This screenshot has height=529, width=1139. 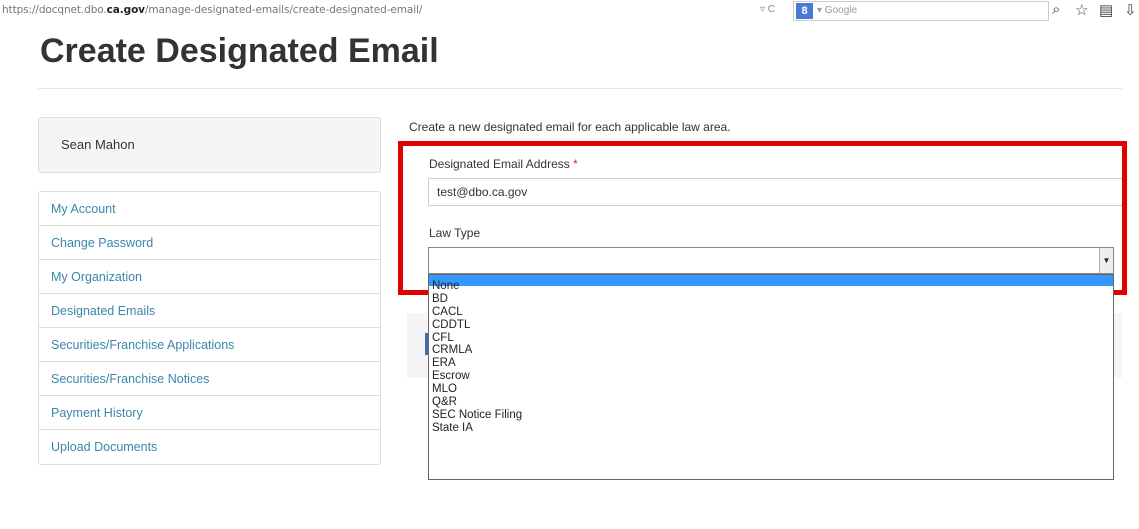 What do you see at coordinates (1056, 9) in the screenshot?
I see `search-icon: ⌕` at bounding box center [1056, 9].